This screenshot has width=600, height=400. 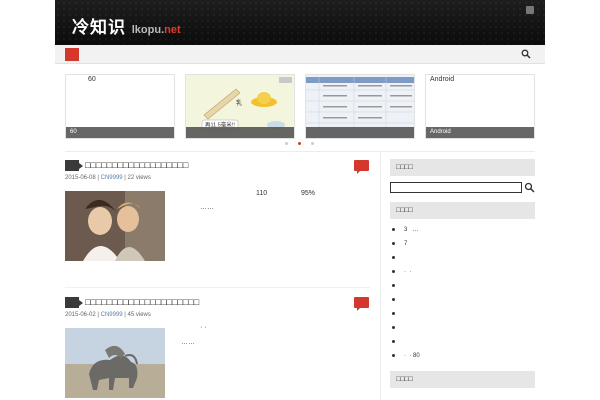 I want to click on post-excerpt-number: 110, so click(x=262, y=193).